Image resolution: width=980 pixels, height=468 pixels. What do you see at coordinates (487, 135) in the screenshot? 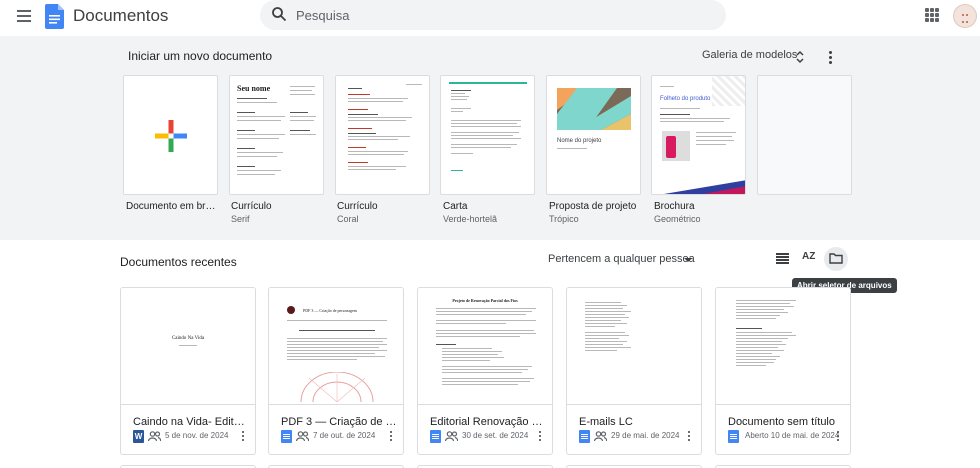
I see `template-letter-mint` at bounding box center [487, 135].